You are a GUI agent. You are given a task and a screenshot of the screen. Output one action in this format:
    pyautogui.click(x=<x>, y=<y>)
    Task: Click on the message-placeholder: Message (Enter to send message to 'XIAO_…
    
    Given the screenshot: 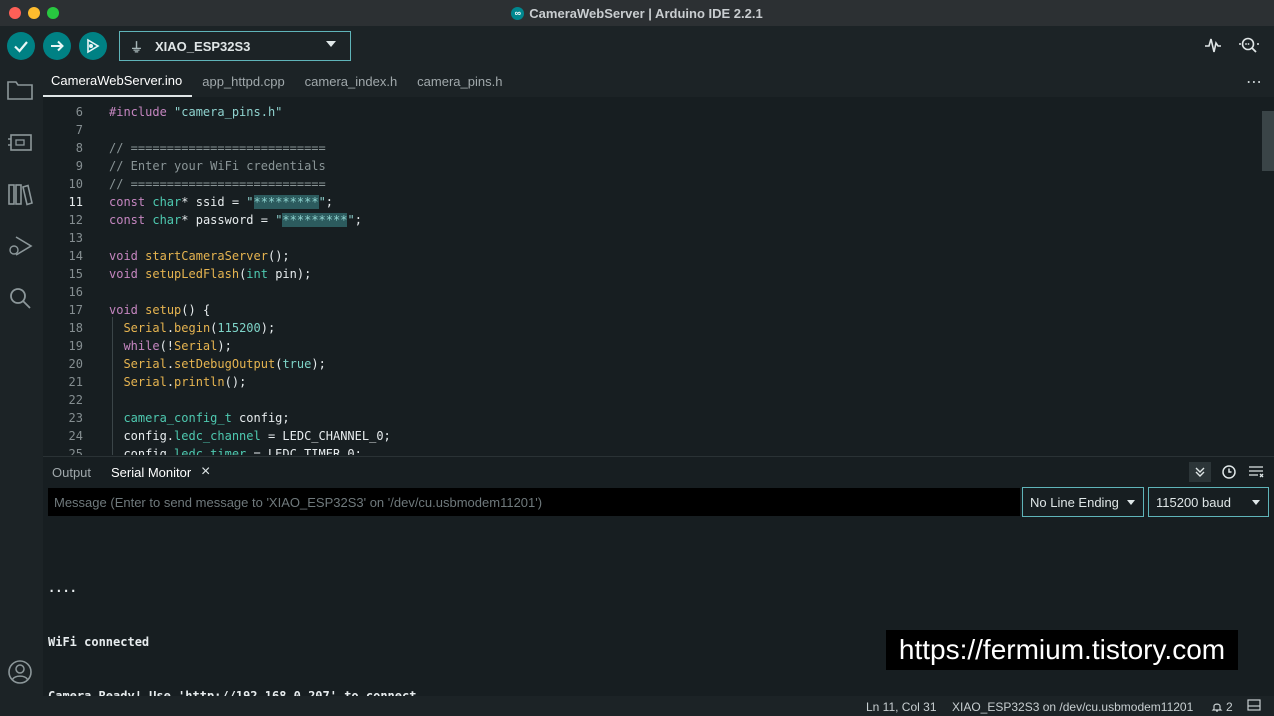 What is the action you would take?
    pyautogui.click(x=298, y=502)
    